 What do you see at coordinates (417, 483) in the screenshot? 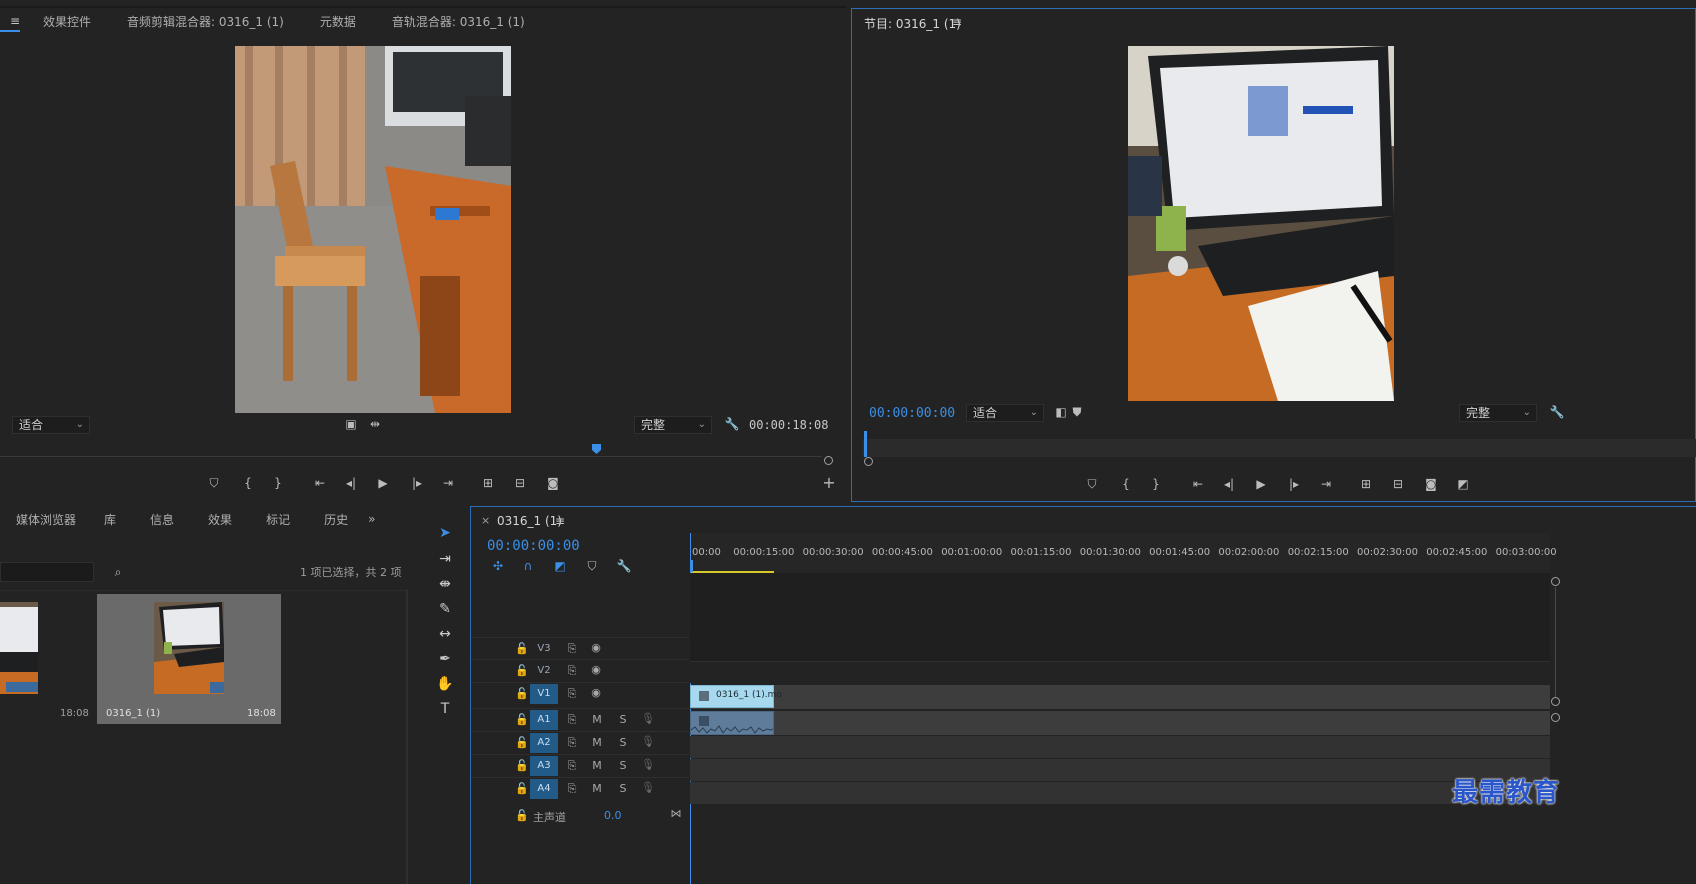
I see `step-forward-icon: |▸` at bounding box center [417, 483].